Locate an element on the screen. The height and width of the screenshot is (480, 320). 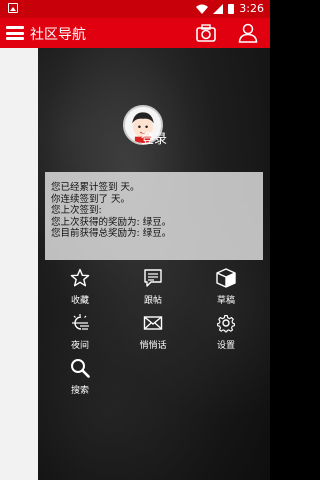
battery-icon is located at coordinates (231, 8).